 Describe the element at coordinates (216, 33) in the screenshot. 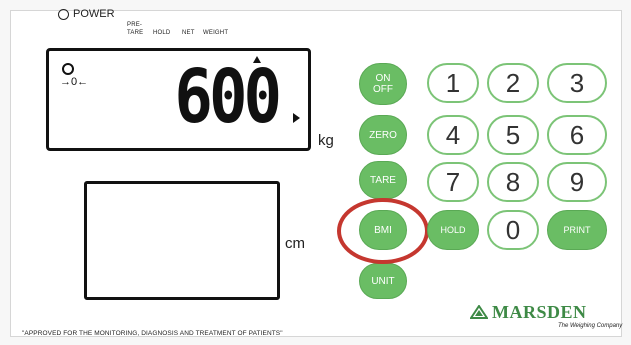

I see `indicator-weight-label: WEIGHT` at that location.